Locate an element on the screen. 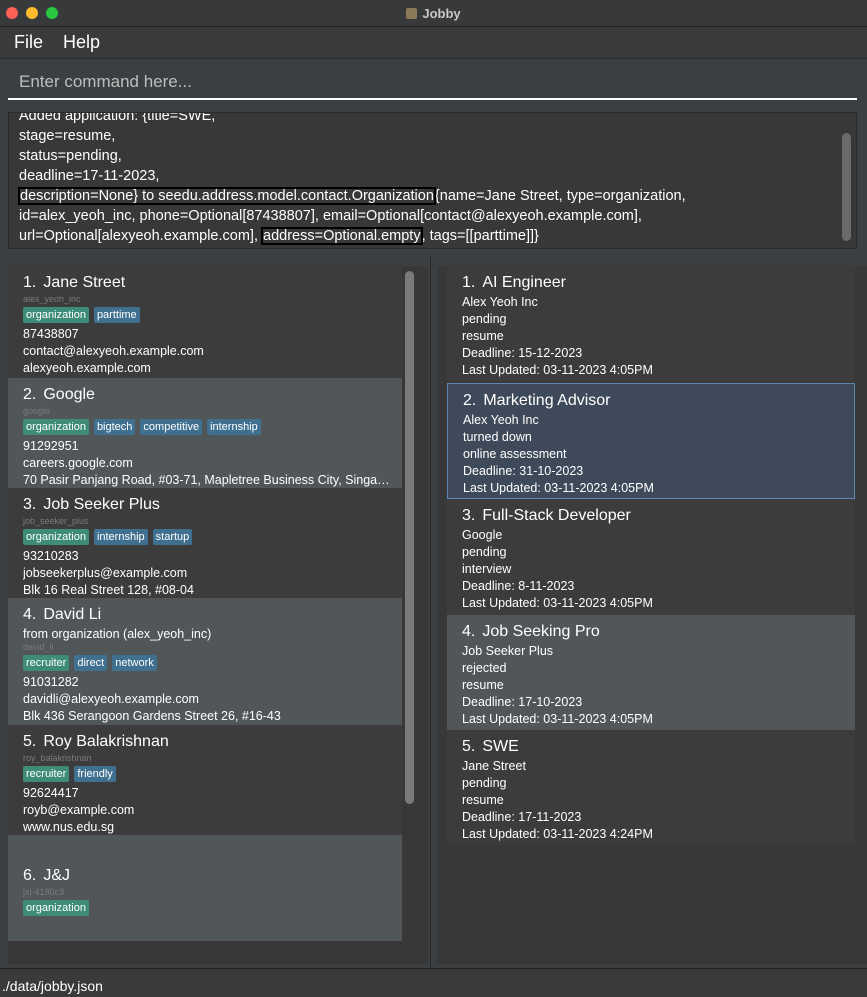 Image resolution: width=867 pixels, height=997 pixels. tag-list: organization internship startup is located at coordinates (212, 537).